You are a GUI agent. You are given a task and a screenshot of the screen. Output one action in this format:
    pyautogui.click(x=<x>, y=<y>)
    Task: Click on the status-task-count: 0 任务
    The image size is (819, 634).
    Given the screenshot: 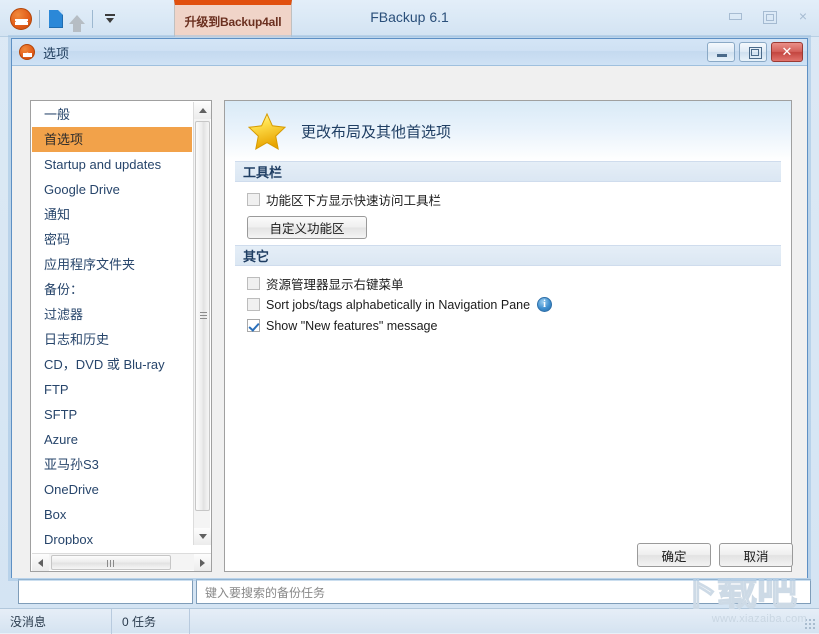 What is the action you would take?
    pyautogui.click(x=151, y=621)
    